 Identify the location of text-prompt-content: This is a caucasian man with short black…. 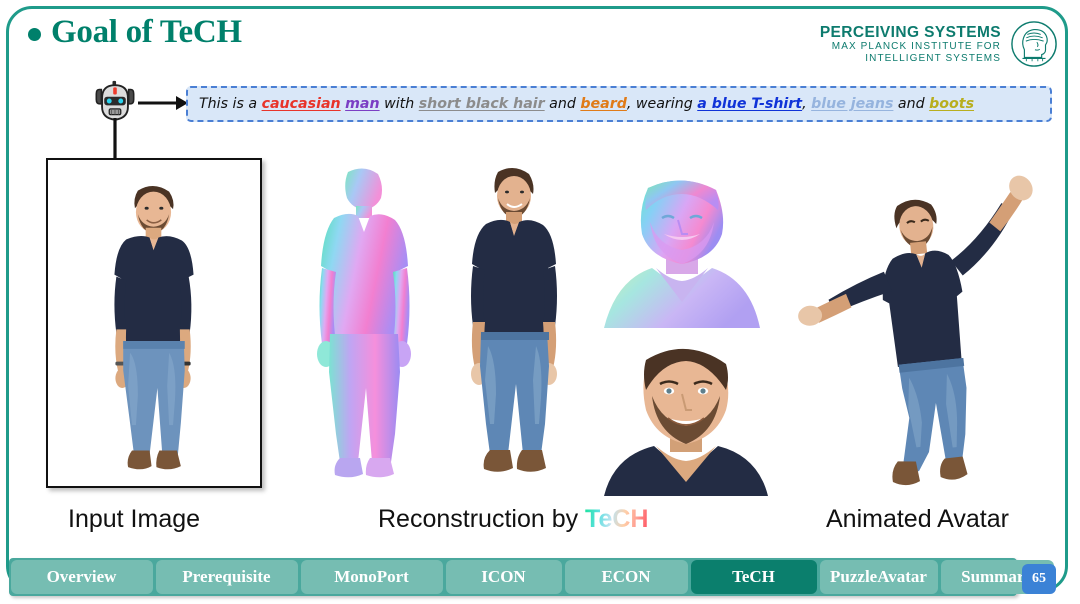
(586, 104).